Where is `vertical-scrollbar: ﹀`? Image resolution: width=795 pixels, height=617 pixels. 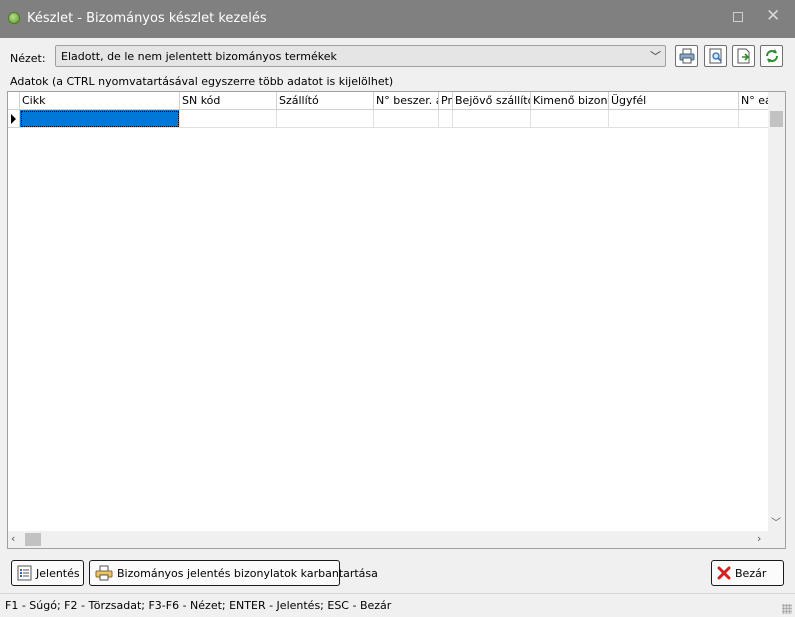
vertical-scrollbar: ﹀ is located at coordinates (776, 311).